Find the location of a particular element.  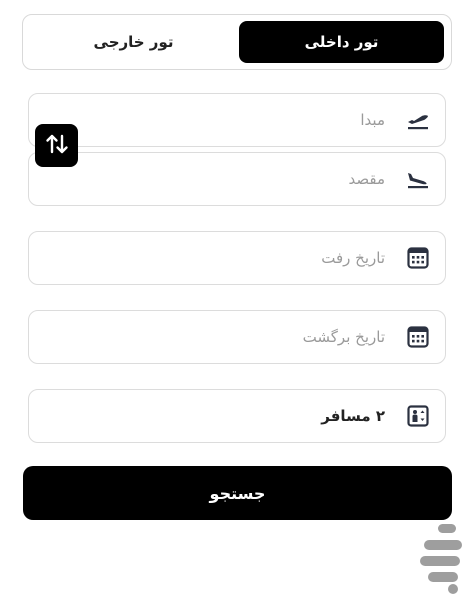

app-store-watermark-logo is located at coordinates (442, 558).